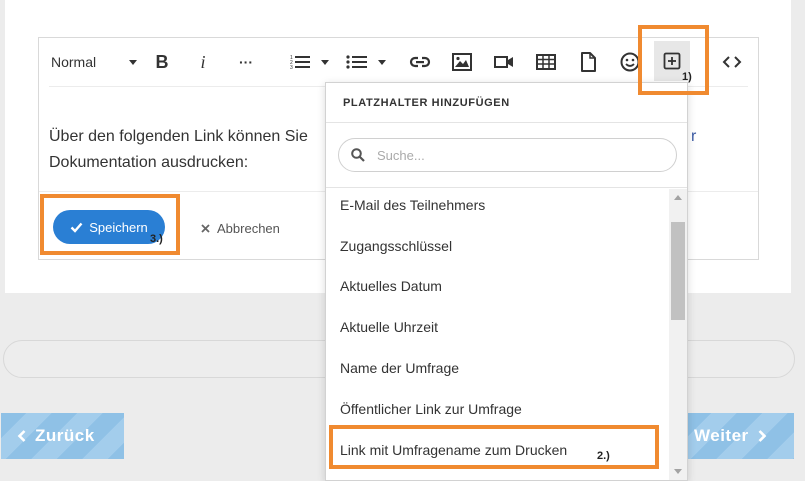 The image size is (805, 481). I want to click on format-select: Normal, so click(99, 62).